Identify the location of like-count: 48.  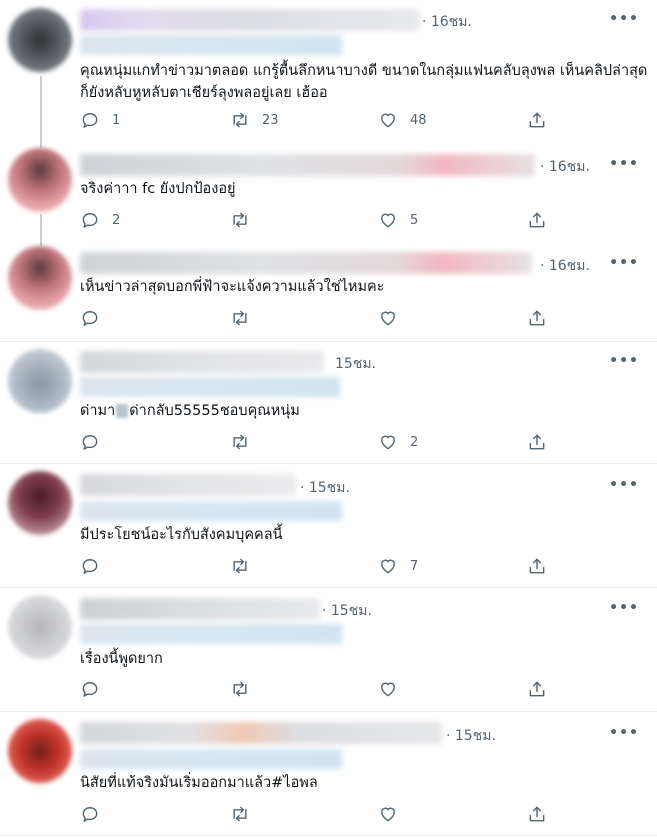
(418, 120).